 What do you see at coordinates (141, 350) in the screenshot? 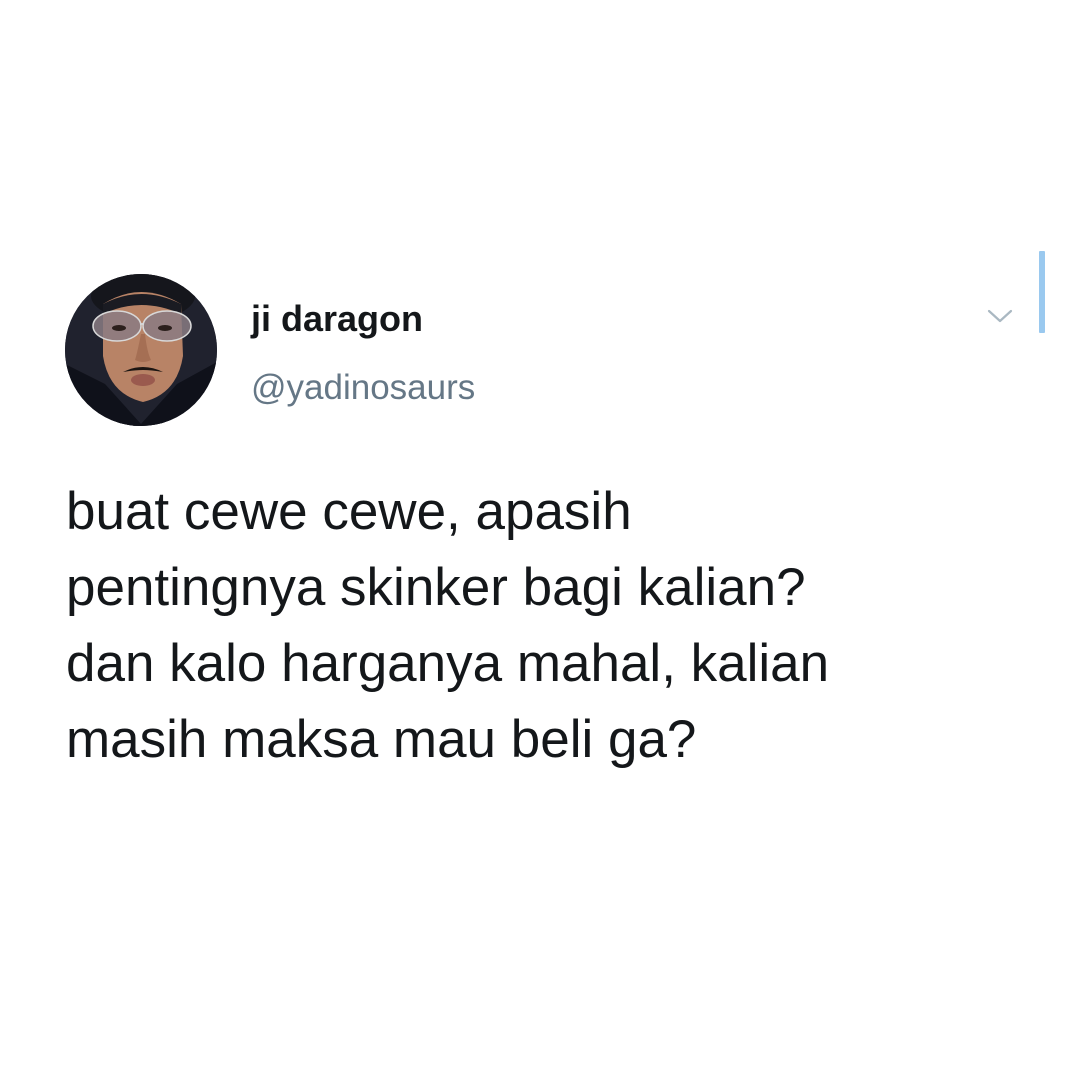
I see `avatar` at bounding box center [141, 350].